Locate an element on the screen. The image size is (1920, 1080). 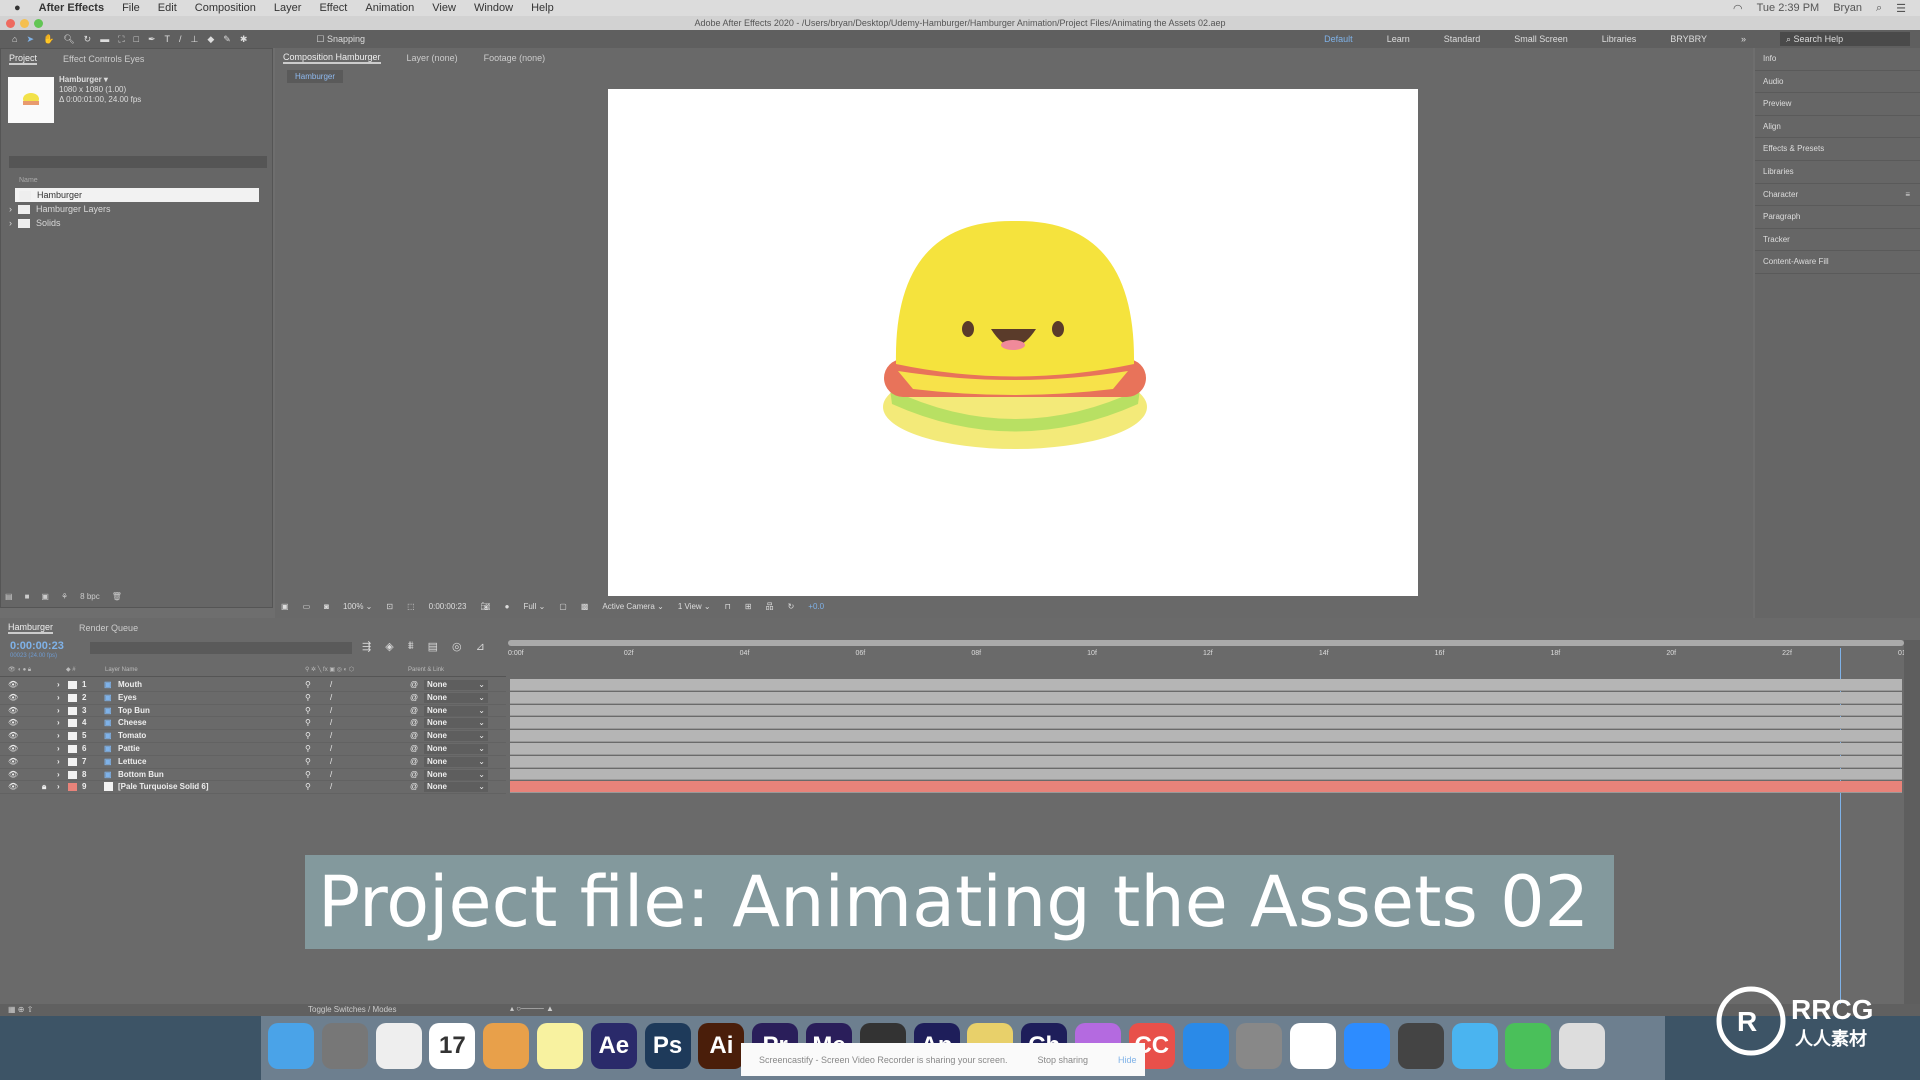
tab-render-queue: Render Queue is located at coordinates (108, 628).